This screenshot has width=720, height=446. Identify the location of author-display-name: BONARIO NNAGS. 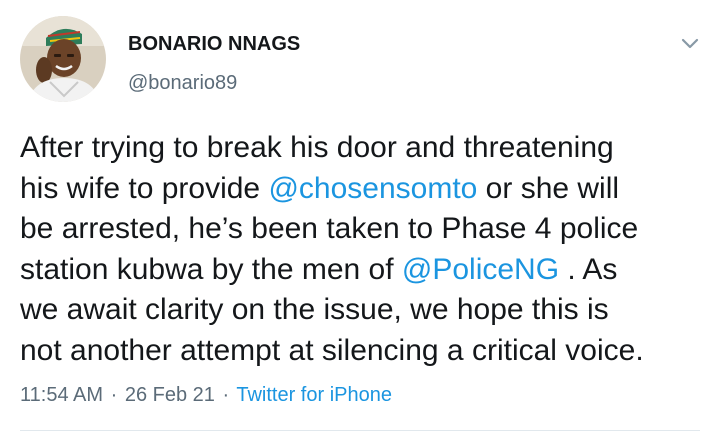
(214, 44).